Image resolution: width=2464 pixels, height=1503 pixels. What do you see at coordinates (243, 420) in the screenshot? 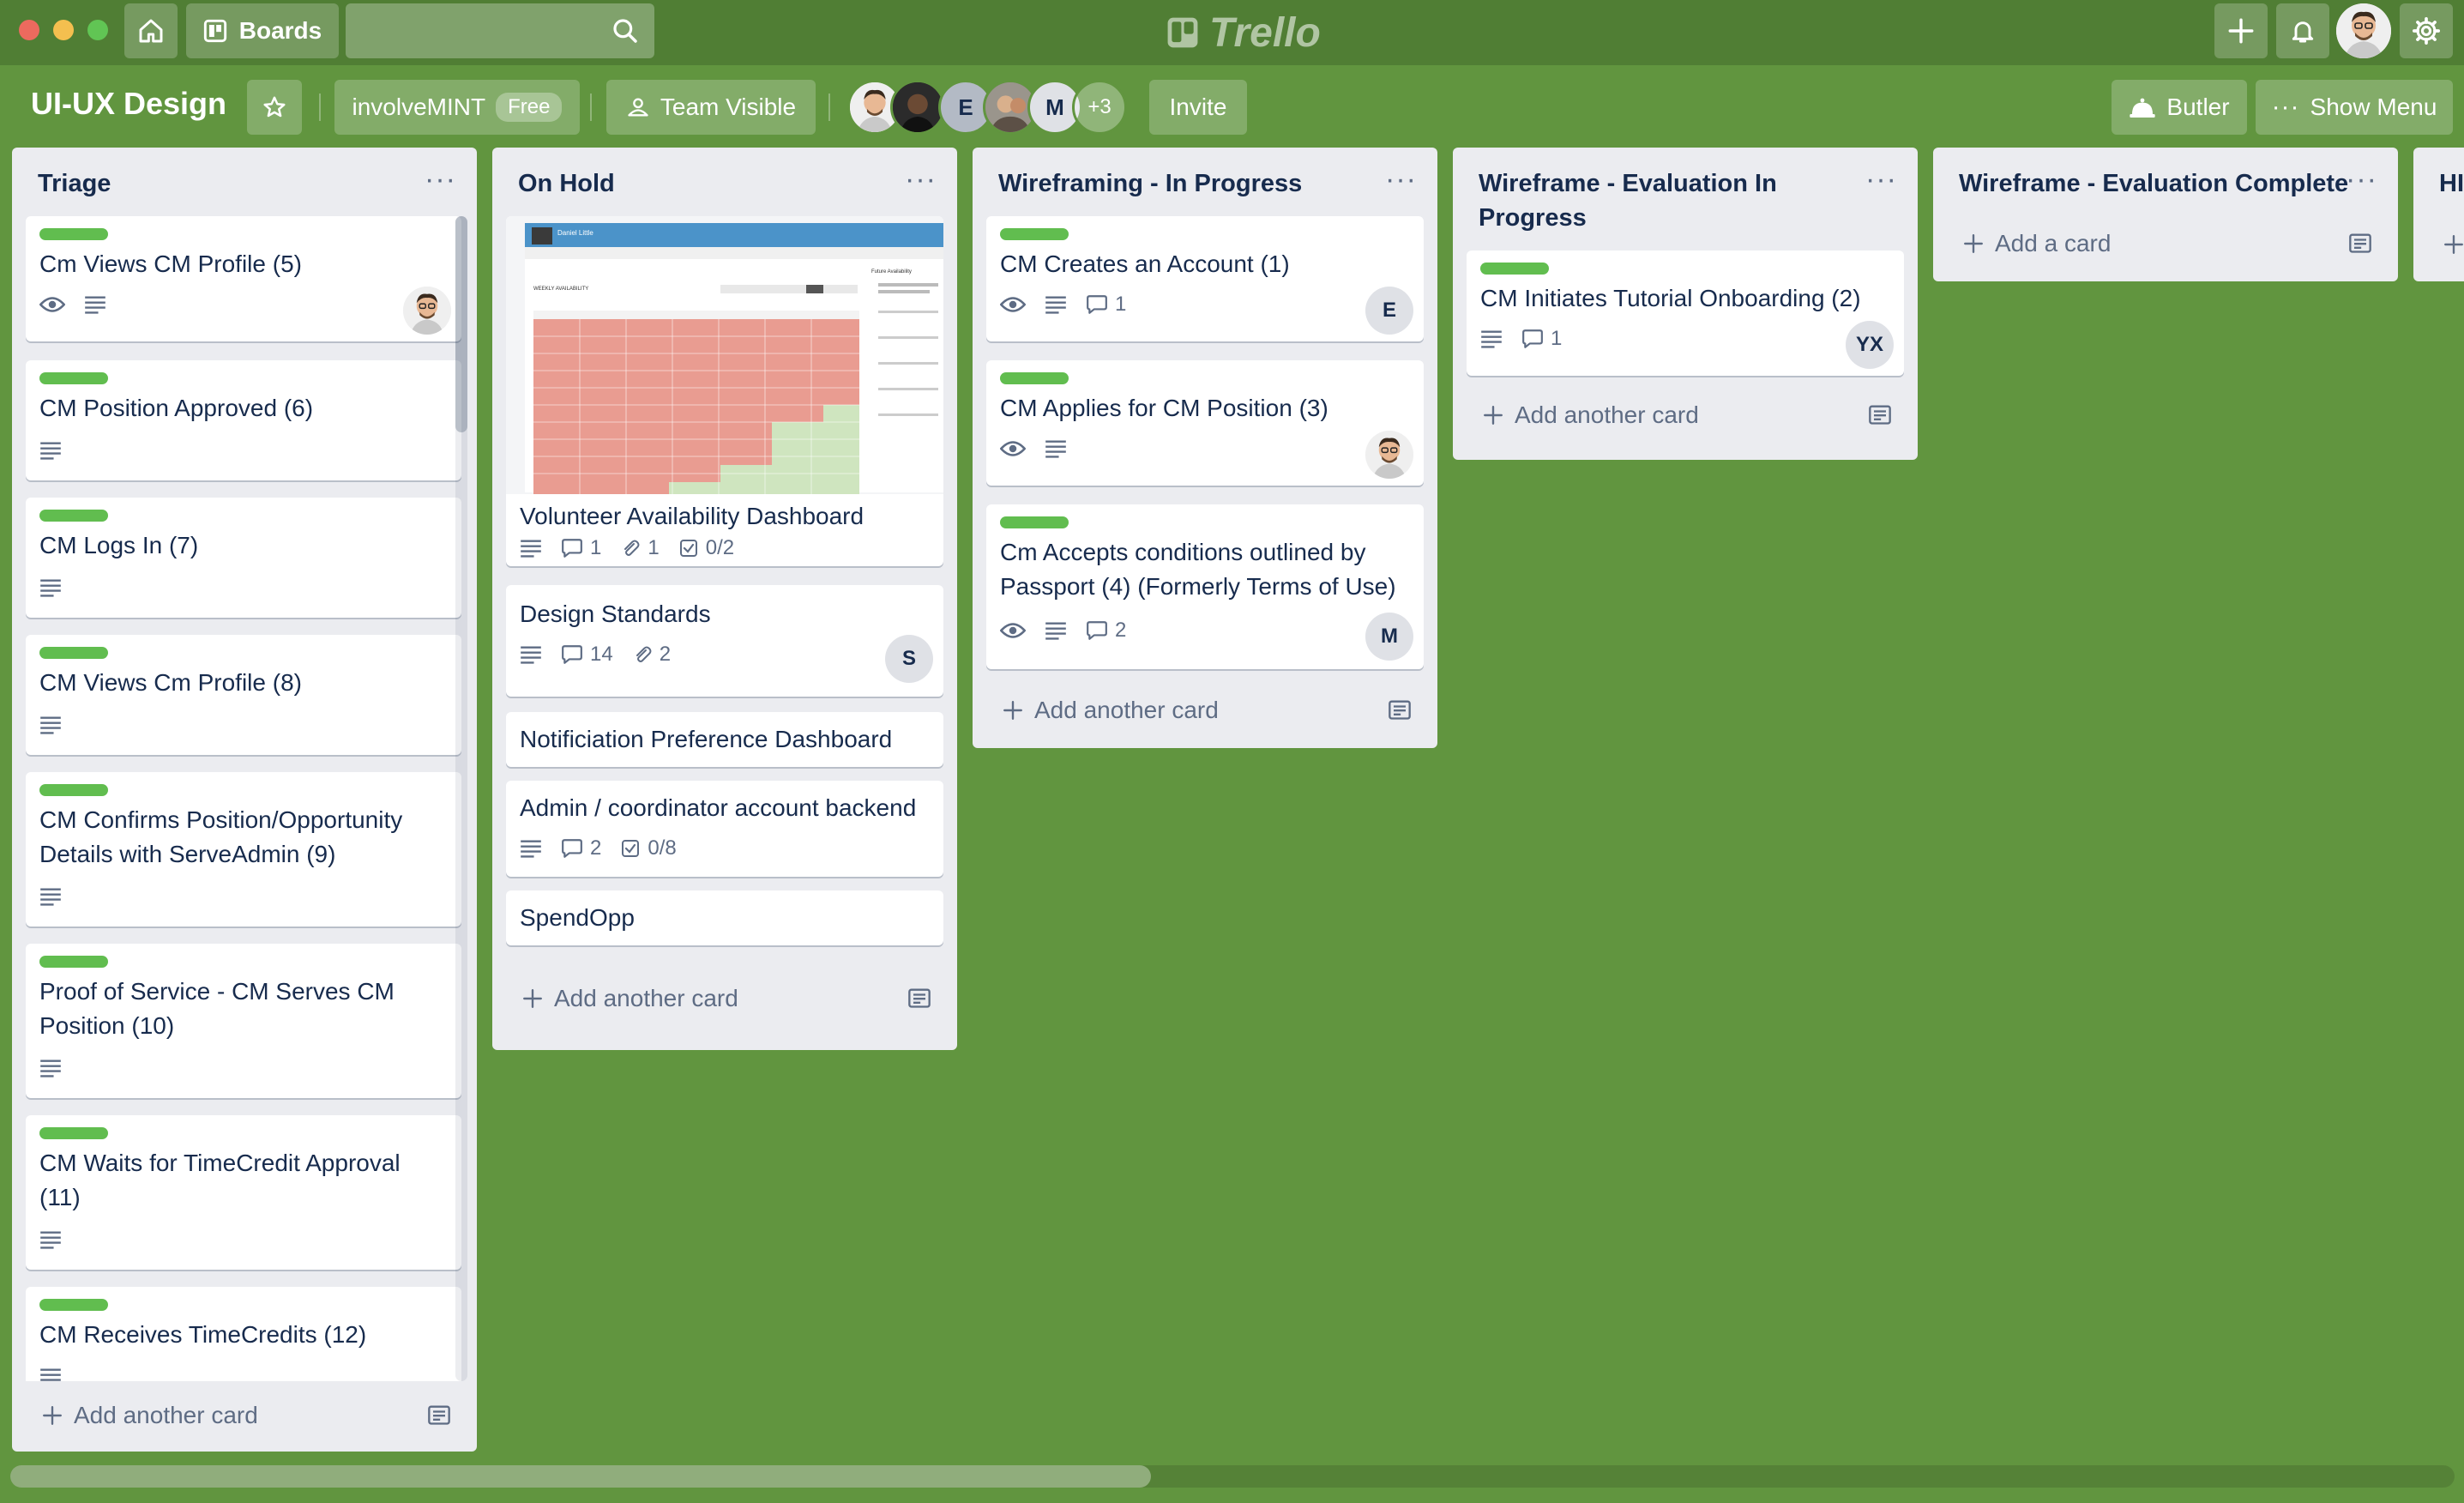
I see `card: CM Position Approved (6)` at bounding box center [243, 420].